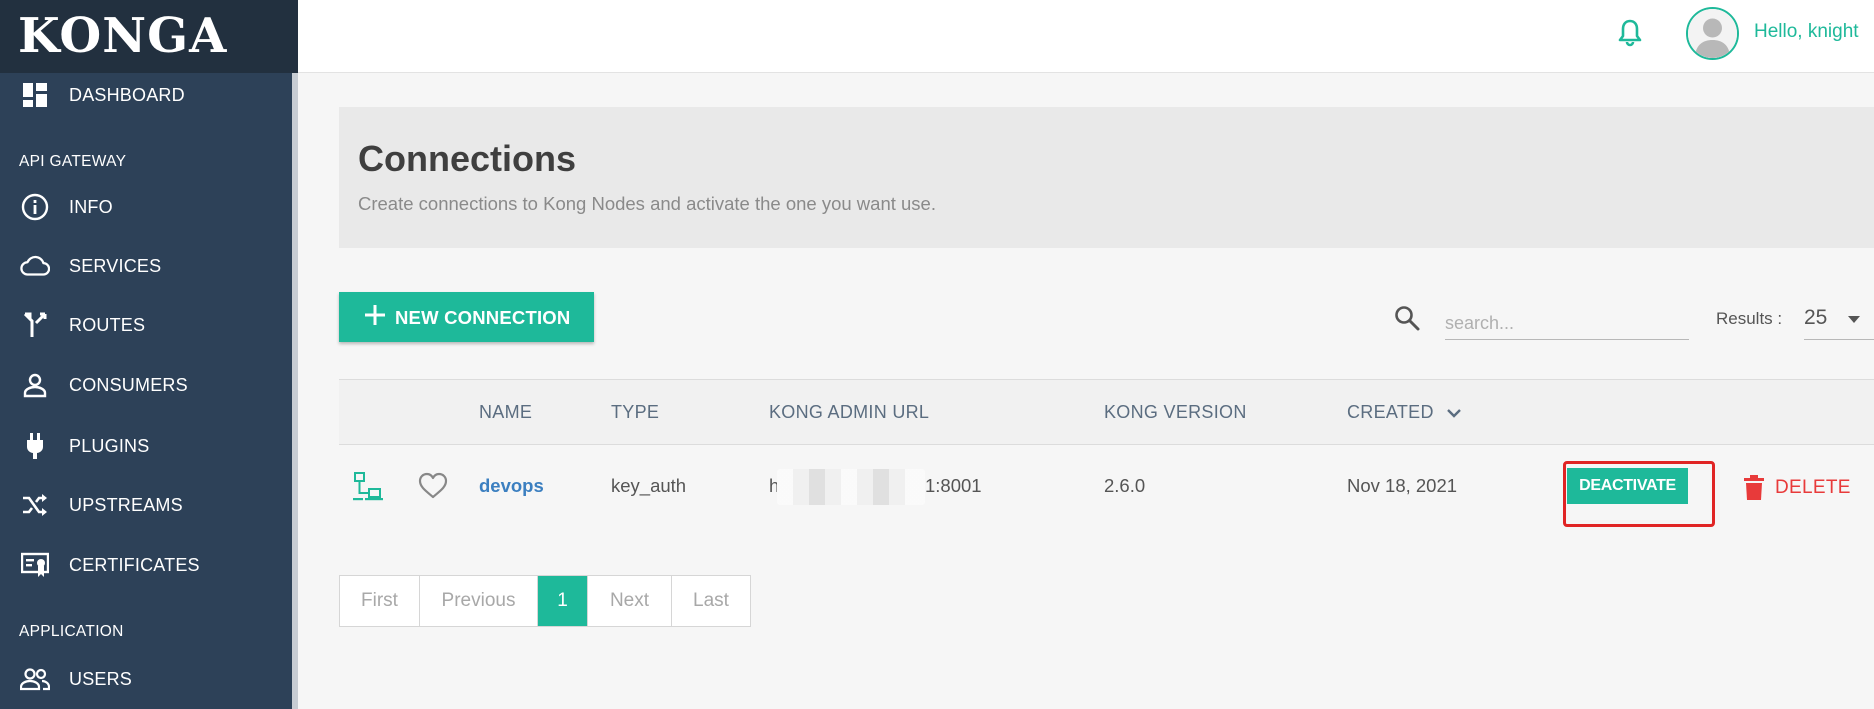 The width and height of the screenshot is (1874, 709). What do you see at coordinates (1754, 488) in the screenshot?
I see `trash-icon` at bounding box center [1754, 488].